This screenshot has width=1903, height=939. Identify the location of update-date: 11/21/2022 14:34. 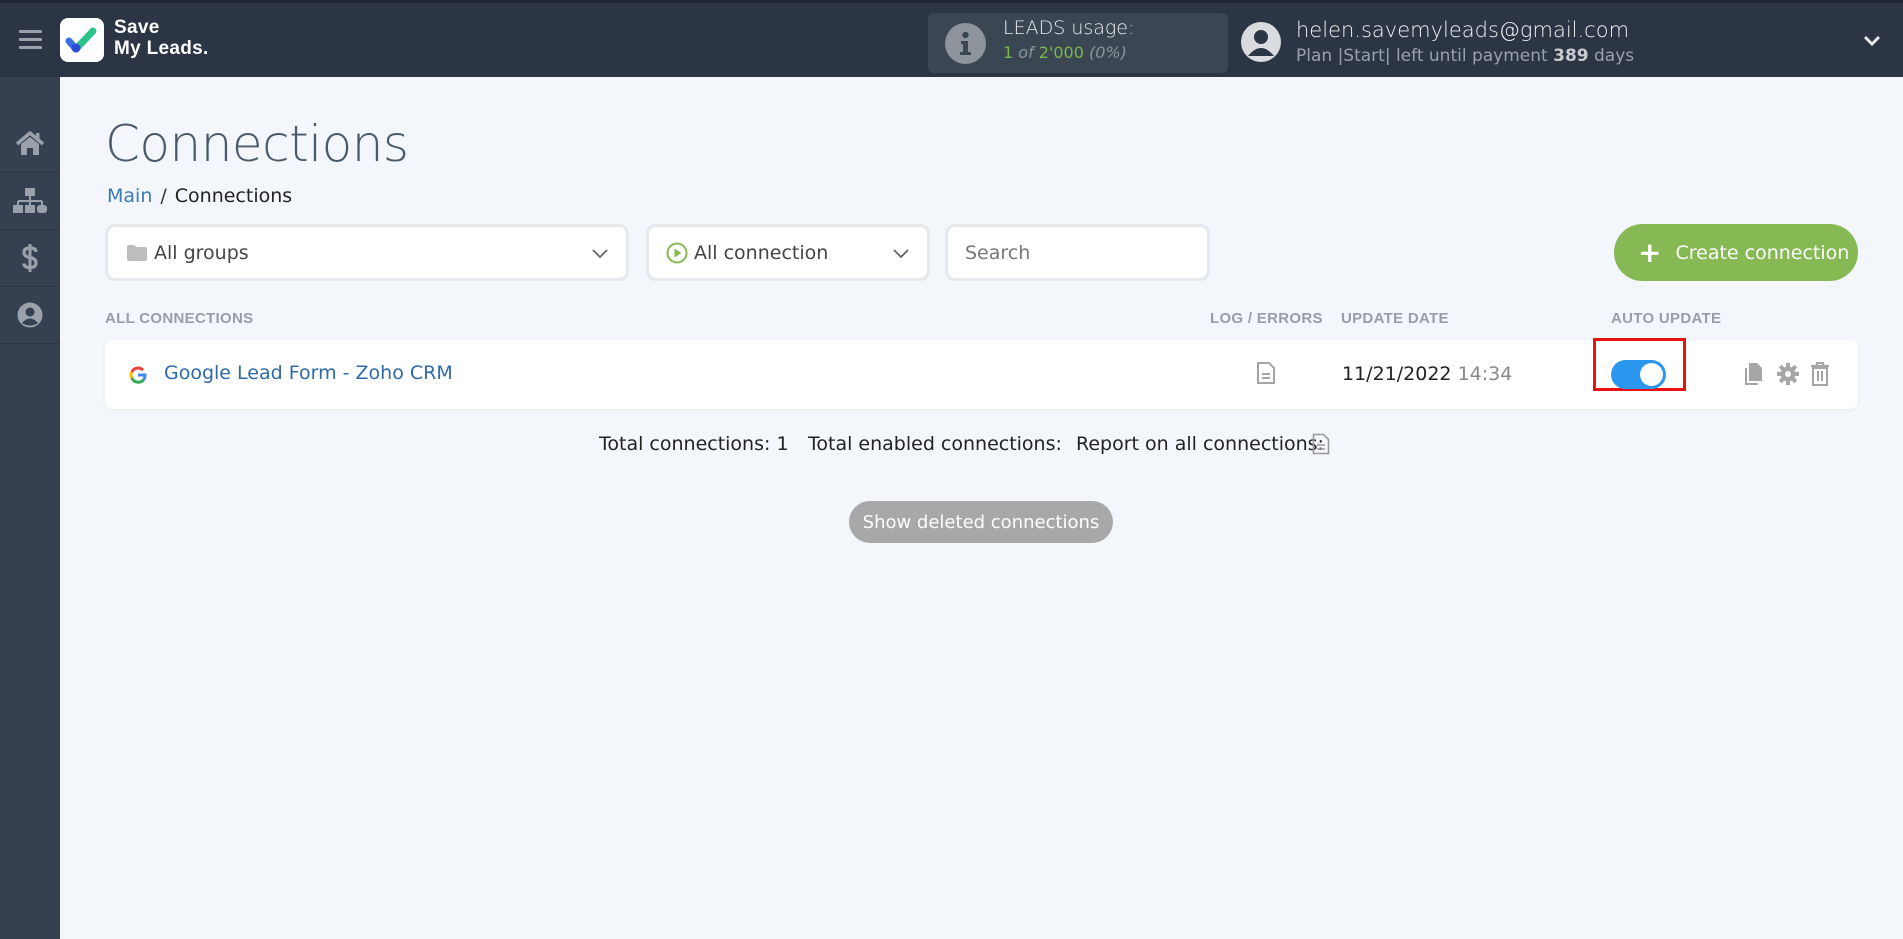
(1427, 374).